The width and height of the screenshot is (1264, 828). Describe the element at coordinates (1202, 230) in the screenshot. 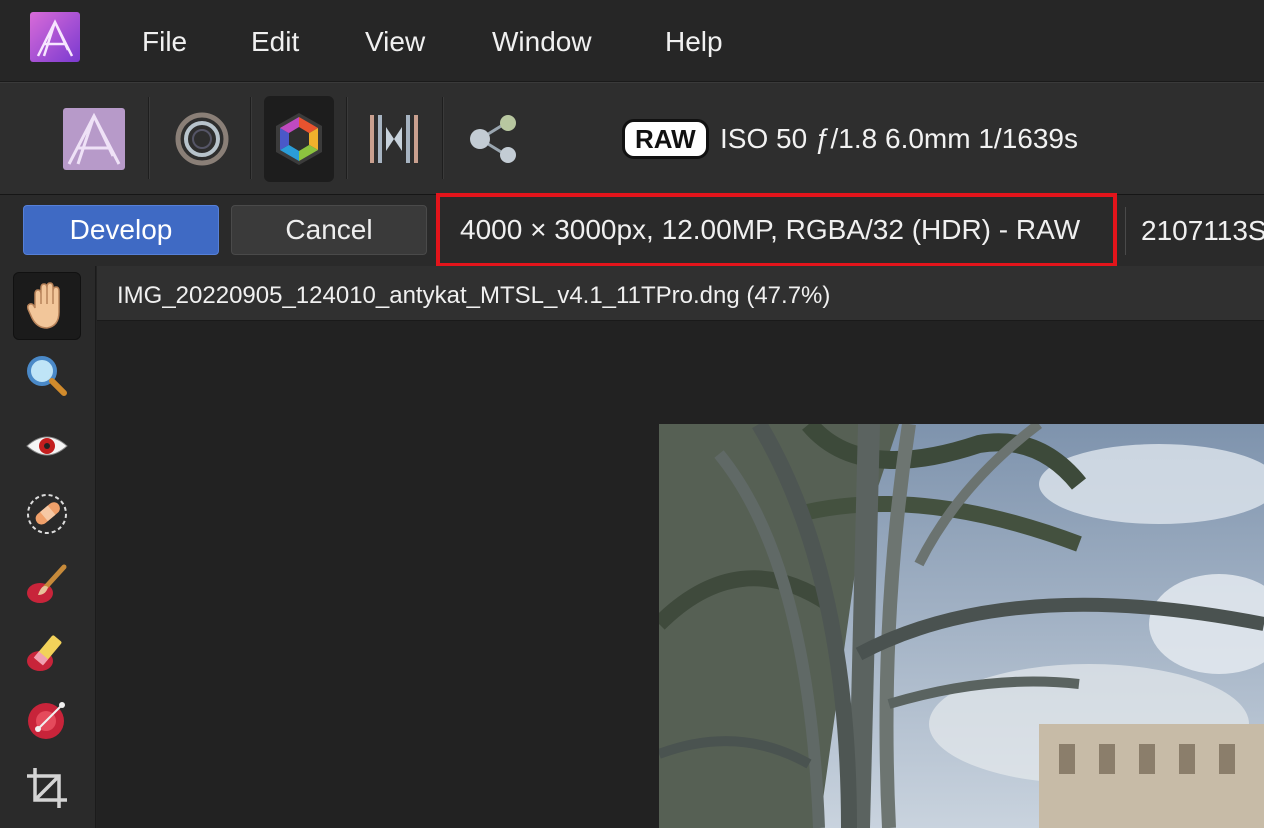

I see `camera-info-text: 2107113S` at that location.